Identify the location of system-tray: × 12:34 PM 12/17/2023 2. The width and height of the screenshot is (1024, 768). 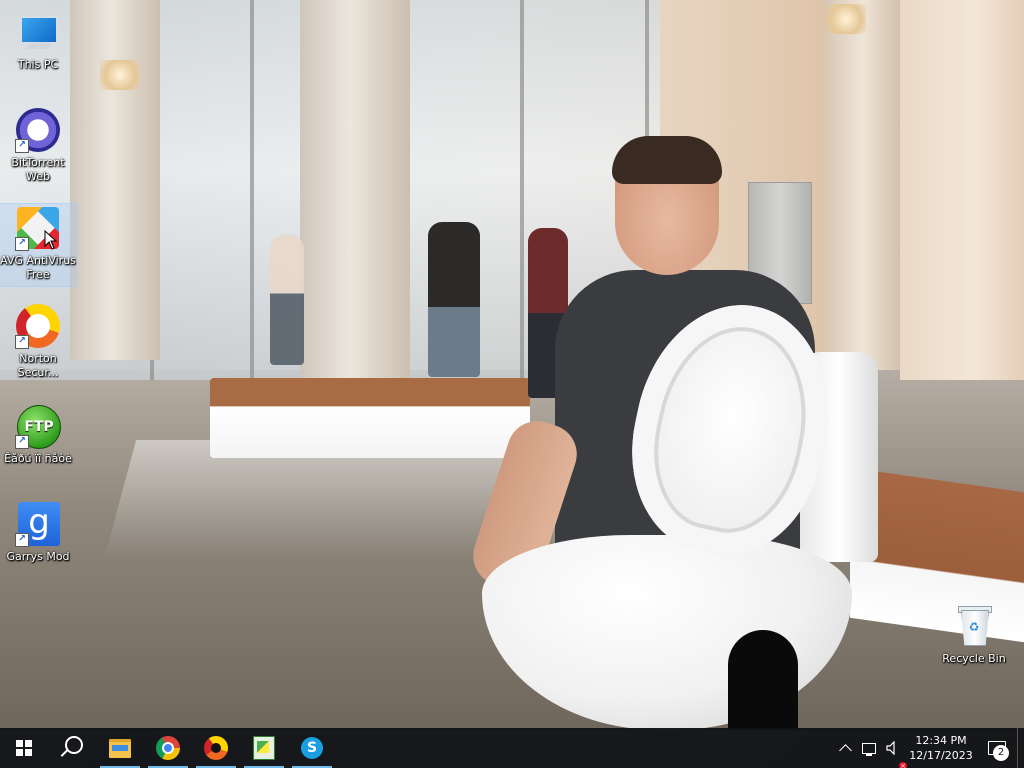
(928, 748).